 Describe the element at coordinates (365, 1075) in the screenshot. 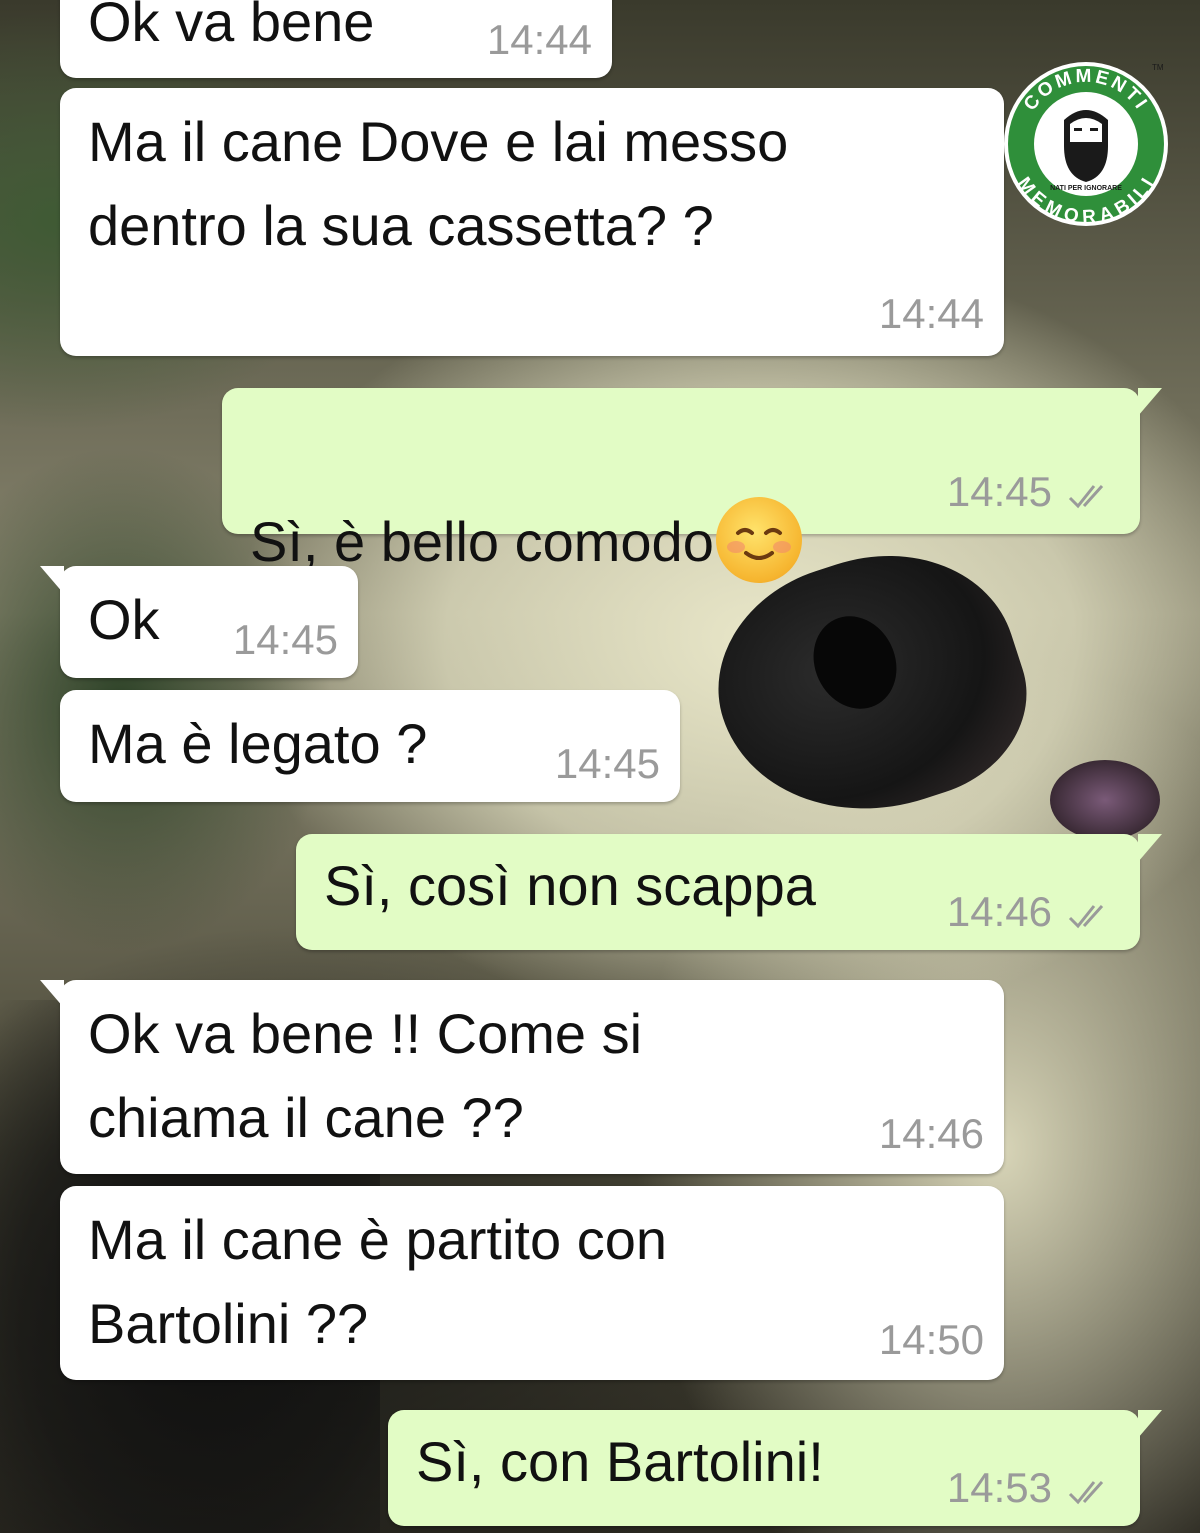

I see `message-text: Ok va bene !! Come si chiama il cane ??` at that location.